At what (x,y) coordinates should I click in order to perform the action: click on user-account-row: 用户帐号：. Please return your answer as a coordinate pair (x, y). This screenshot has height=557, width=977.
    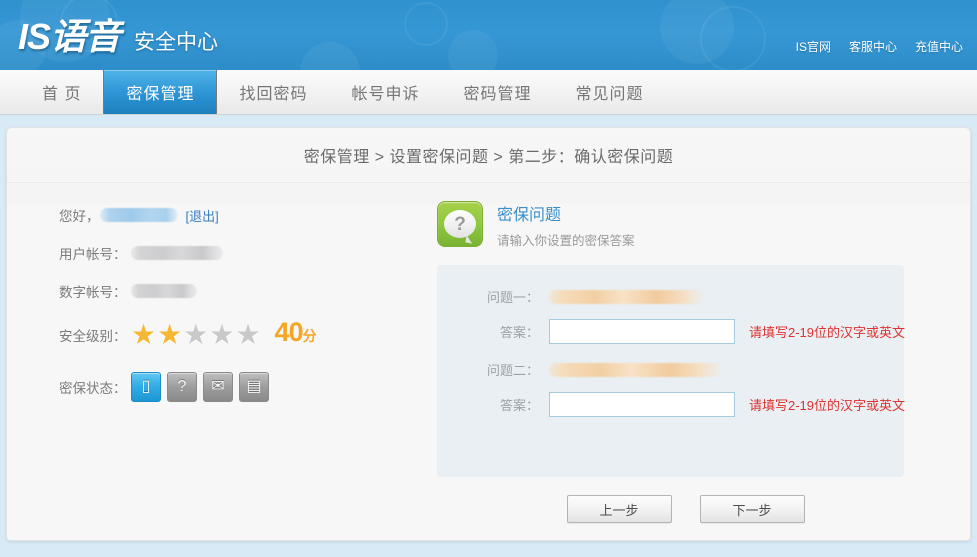
    Looking at the image, I should click on (243, 253).